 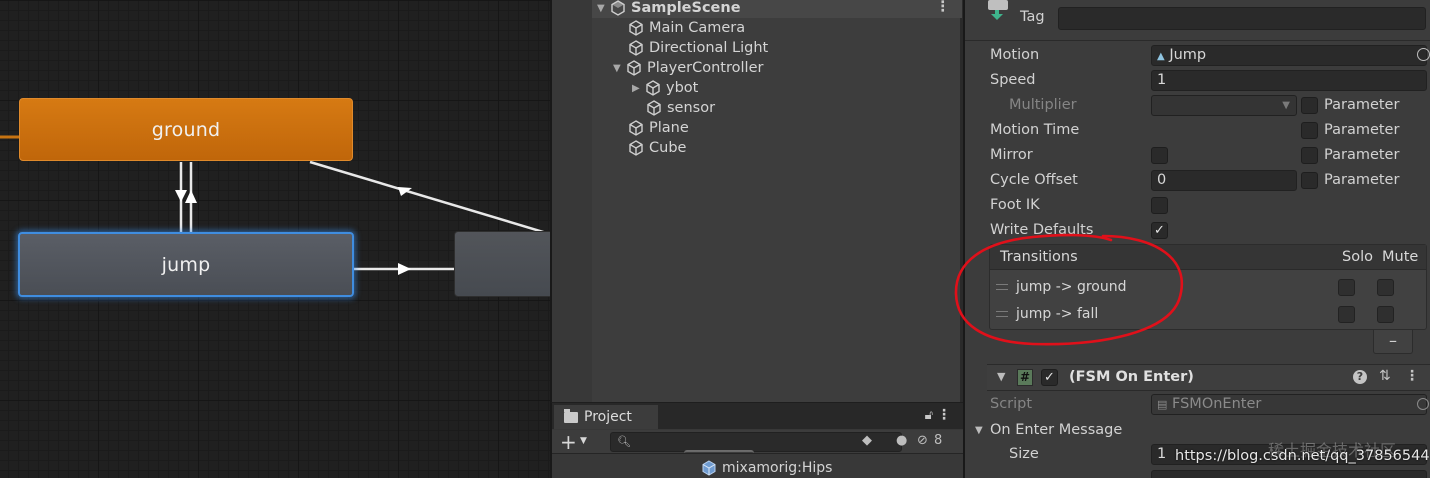 I want to click on mirror-label: Mirror, so click(x=1011, y=155).